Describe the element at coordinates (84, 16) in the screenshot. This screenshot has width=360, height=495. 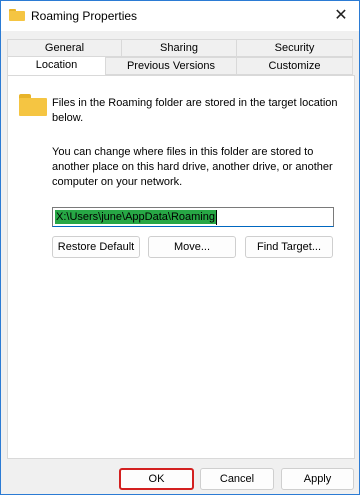
I see `window-title: Roaming Properties` at that location.